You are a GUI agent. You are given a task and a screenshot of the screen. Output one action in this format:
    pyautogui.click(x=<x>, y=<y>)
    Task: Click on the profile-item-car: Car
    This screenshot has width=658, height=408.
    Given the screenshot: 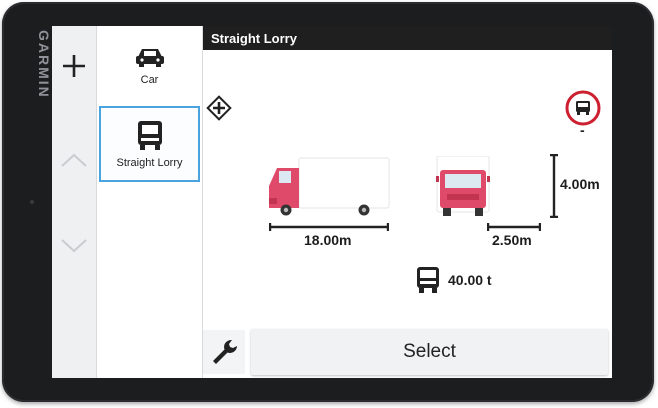 What is the action you would take?
    pyautogui.click(x=149, y=66)
    